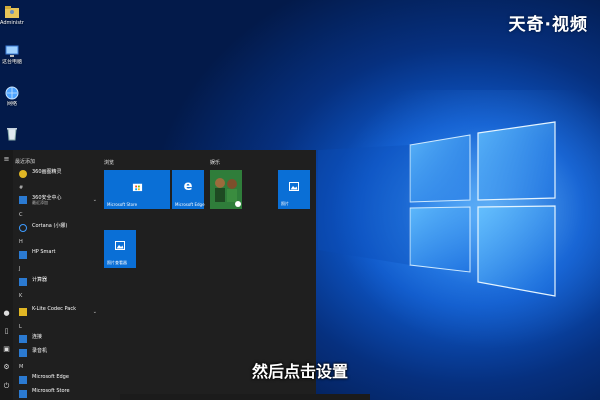 This screenshot has height=400, width=600. What do you see at coordinates (190, 204) in the screenshot?
I see `tile-label: Microsoft Edge` at bounding box center [190, 204].